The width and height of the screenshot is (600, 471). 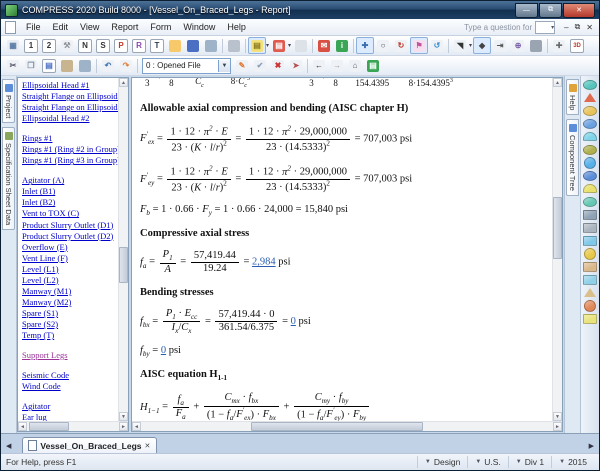 I want to click on report-vscroll-thumb, so click(x=557, y=228).